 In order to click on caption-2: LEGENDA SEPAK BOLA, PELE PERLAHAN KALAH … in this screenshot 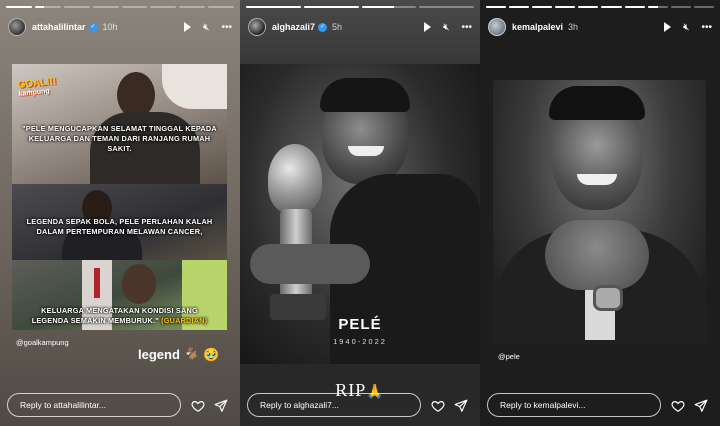, I will do `click(119, 226)`.